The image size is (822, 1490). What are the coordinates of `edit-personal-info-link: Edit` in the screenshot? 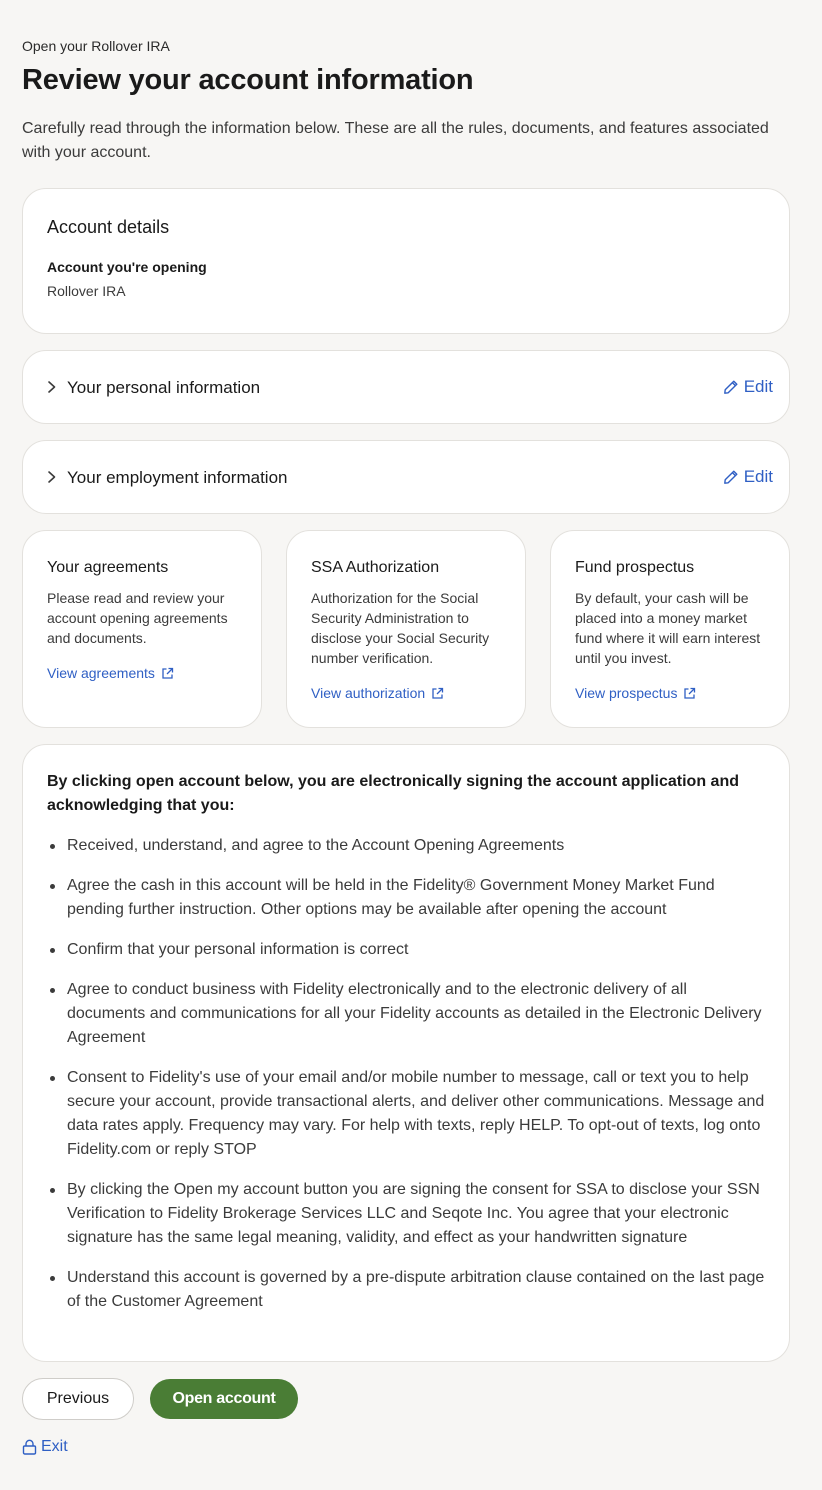 It's located at (748, 387).